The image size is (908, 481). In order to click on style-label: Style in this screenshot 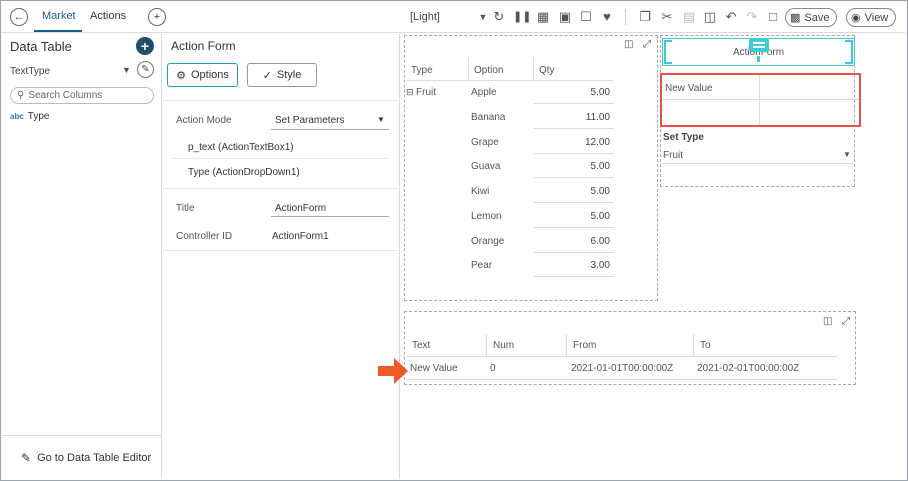, I will do `click(289, 75)`.